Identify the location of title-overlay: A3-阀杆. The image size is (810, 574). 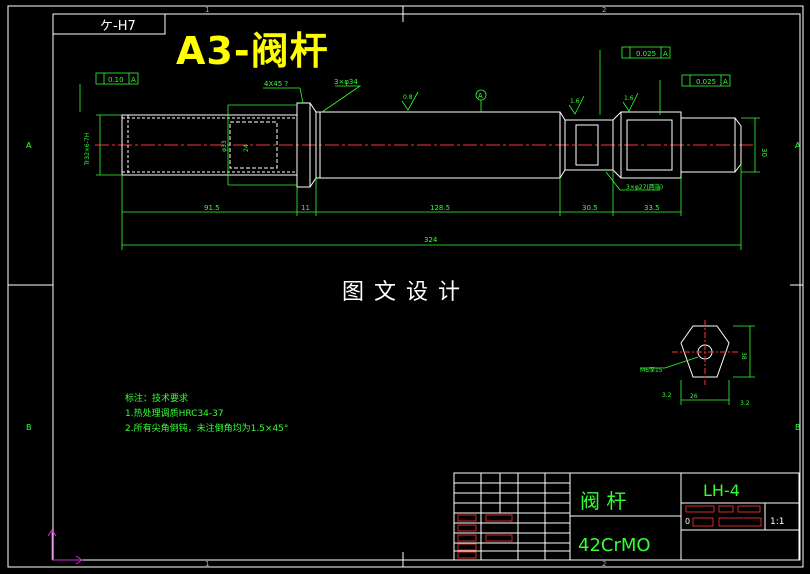
(252, 51).